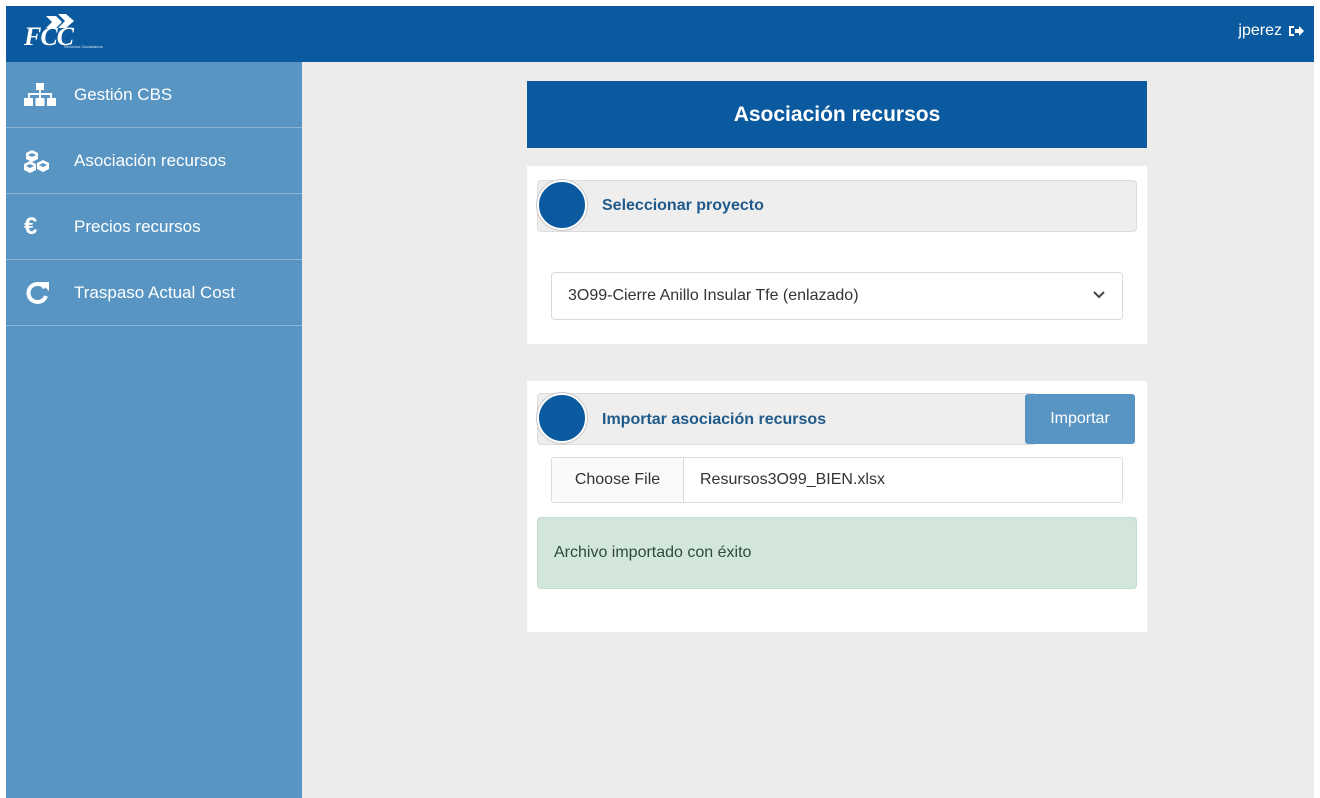  Describe the element at coordinates (660, 34) in the screenshot. I see `top-navbar: FCC Servicios Ciudadanos jperez` at that location.